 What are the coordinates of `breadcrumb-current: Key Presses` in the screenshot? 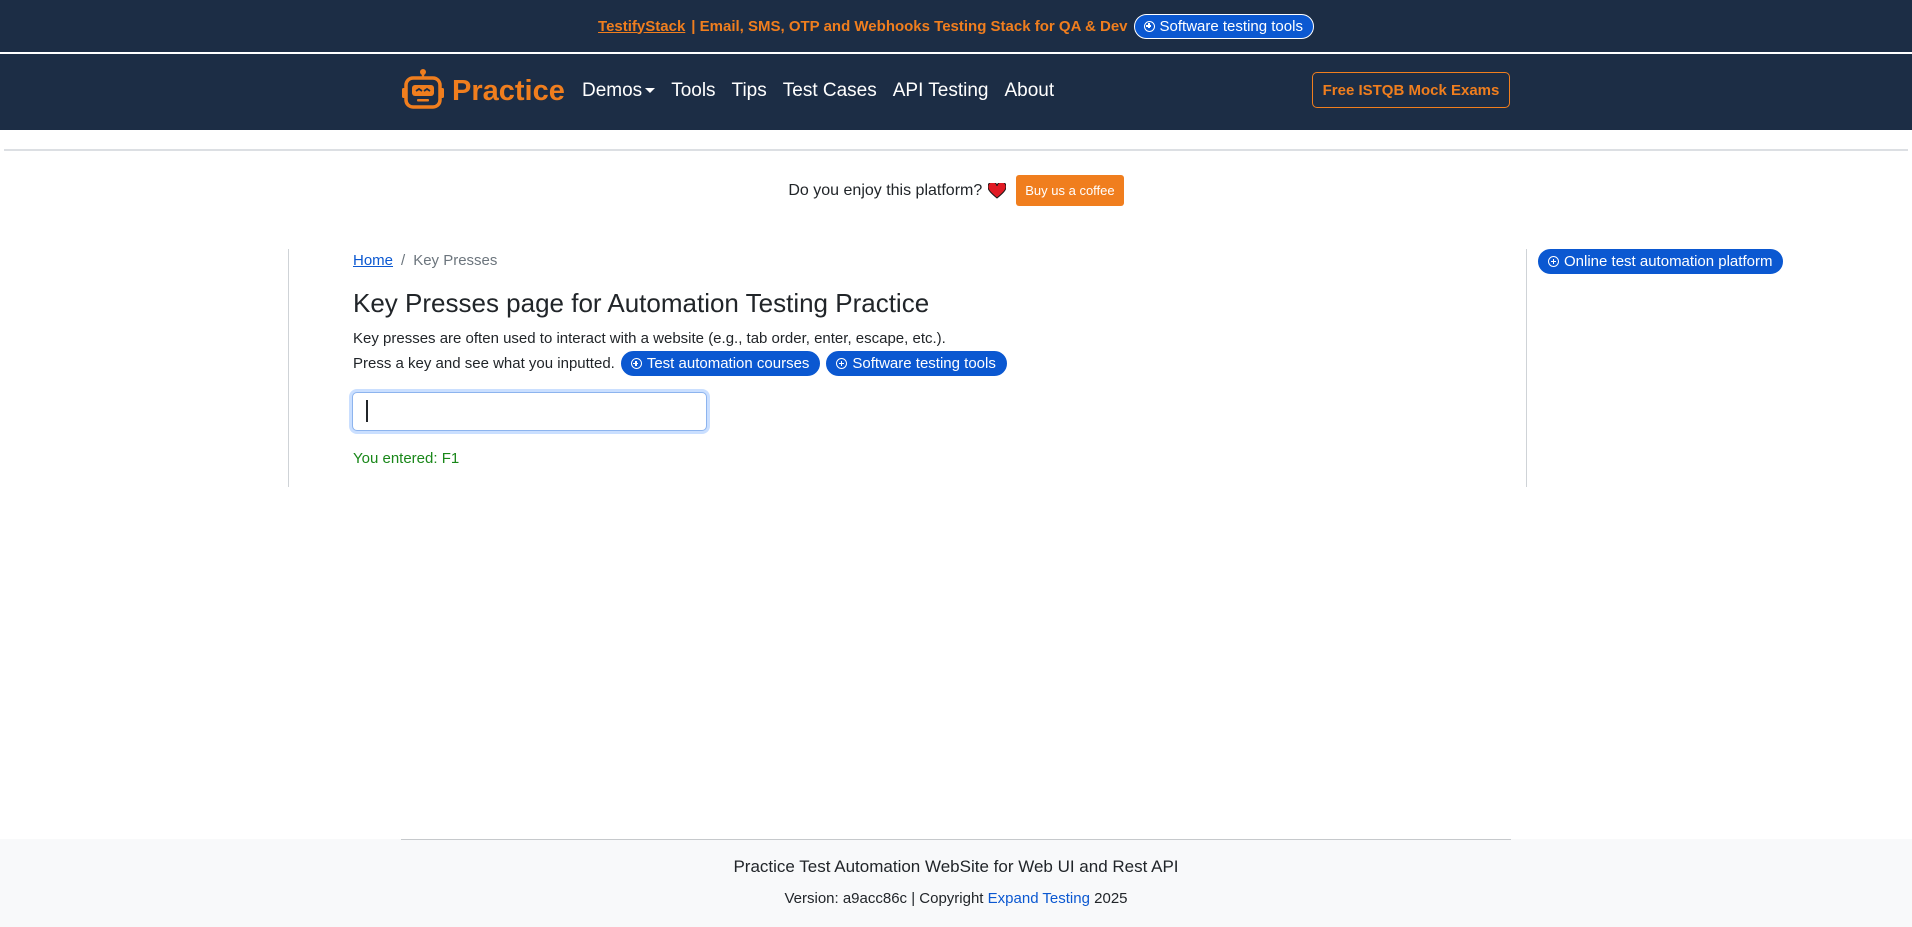 It's located at (455, 260).